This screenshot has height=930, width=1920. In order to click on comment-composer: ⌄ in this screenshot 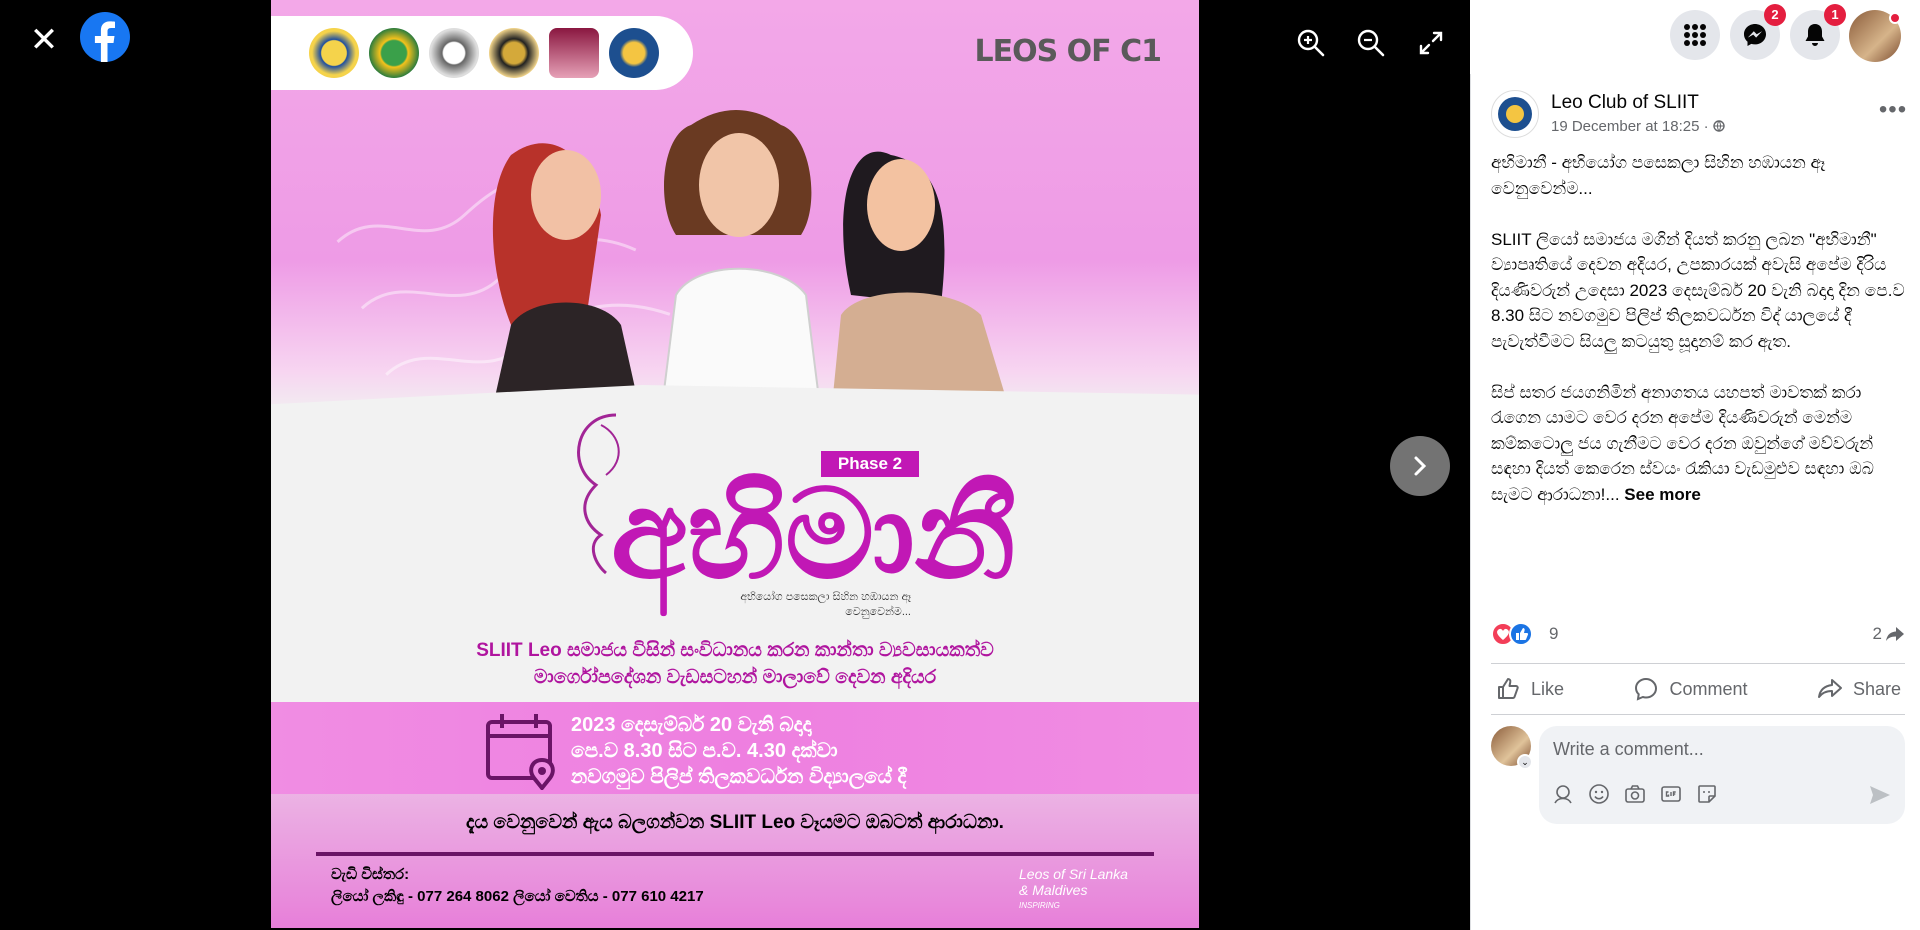, I will do `click(1698, 776)`.